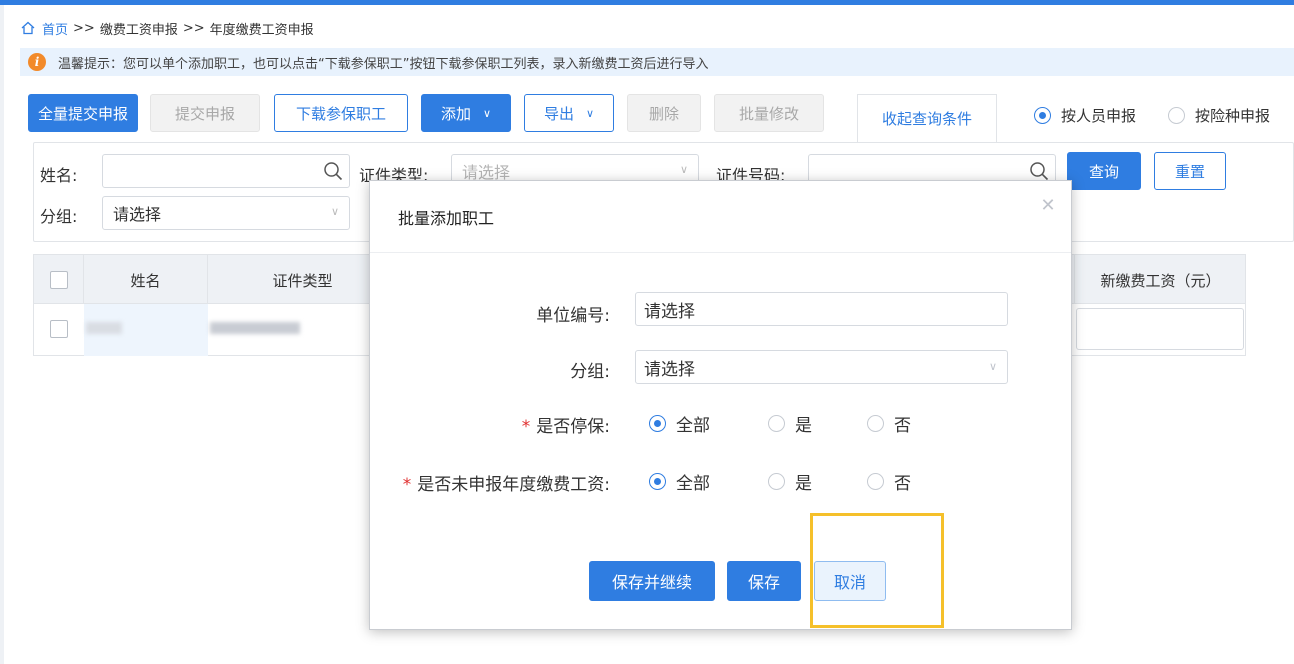 Image resolution: width=1294 pixels, height=664 pixels. Describe the element at coordinates (573, 427) in the screenshot. I see `suspended-label-text: 是否停保:` at that location.